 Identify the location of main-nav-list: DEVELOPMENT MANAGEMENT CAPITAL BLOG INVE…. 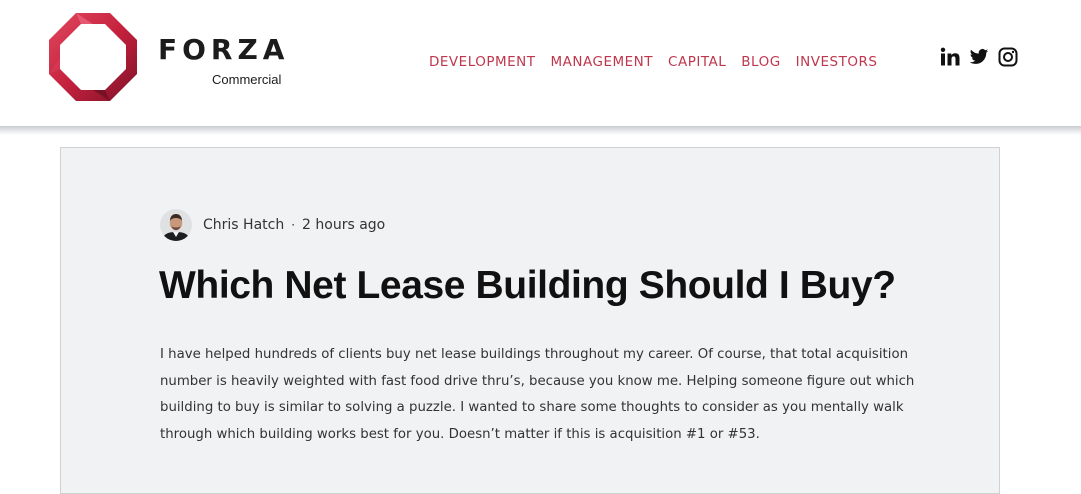
(653, 62).